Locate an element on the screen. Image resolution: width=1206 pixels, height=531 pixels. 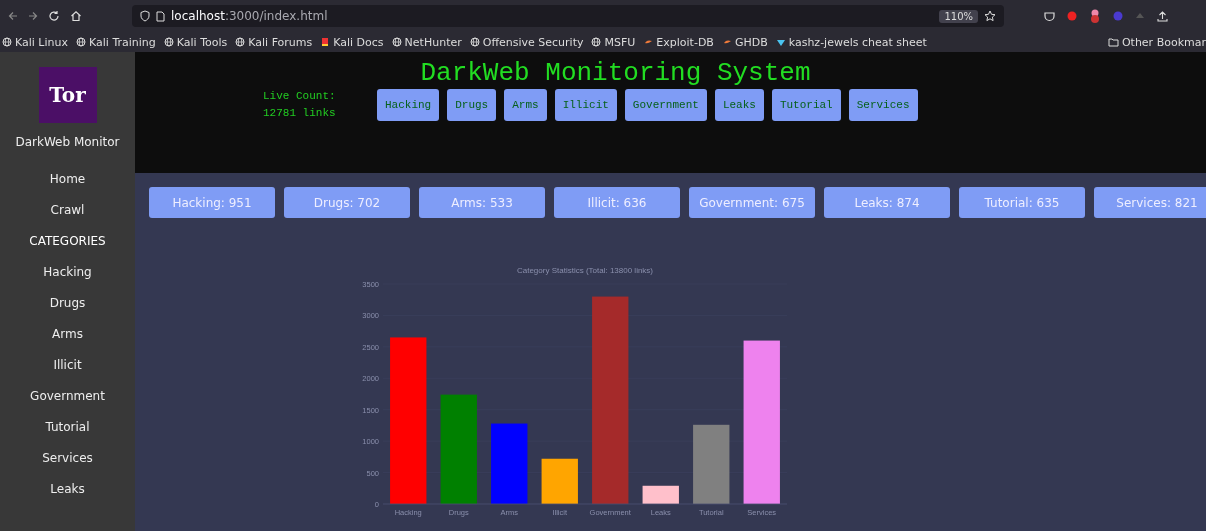
bookmark-link: Kali Forums is located at coordinates (274, 42).